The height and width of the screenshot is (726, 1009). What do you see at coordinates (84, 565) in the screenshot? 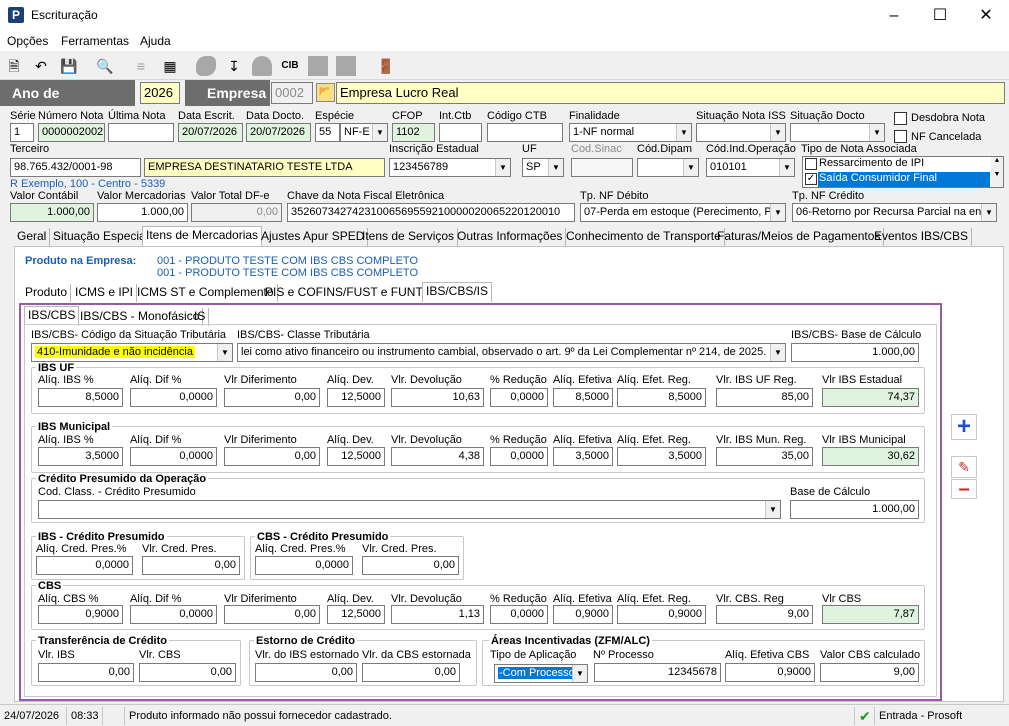
I see `ibs-cred-aliq-field: 0,0000` at bounding box center [84, 565].